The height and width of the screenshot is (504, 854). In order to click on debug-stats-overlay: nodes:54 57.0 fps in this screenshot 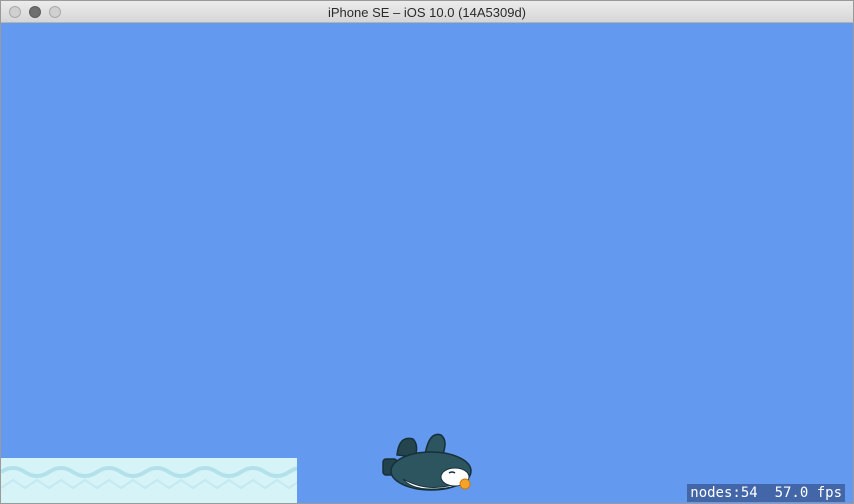, I will do `click(766, 493)`.